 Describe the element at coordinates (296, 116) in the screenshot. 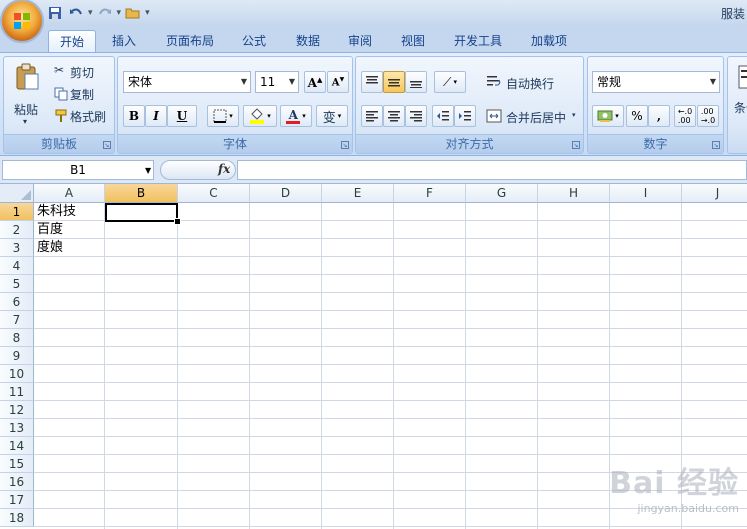

I see `font-color-button: A ▾` at that location.